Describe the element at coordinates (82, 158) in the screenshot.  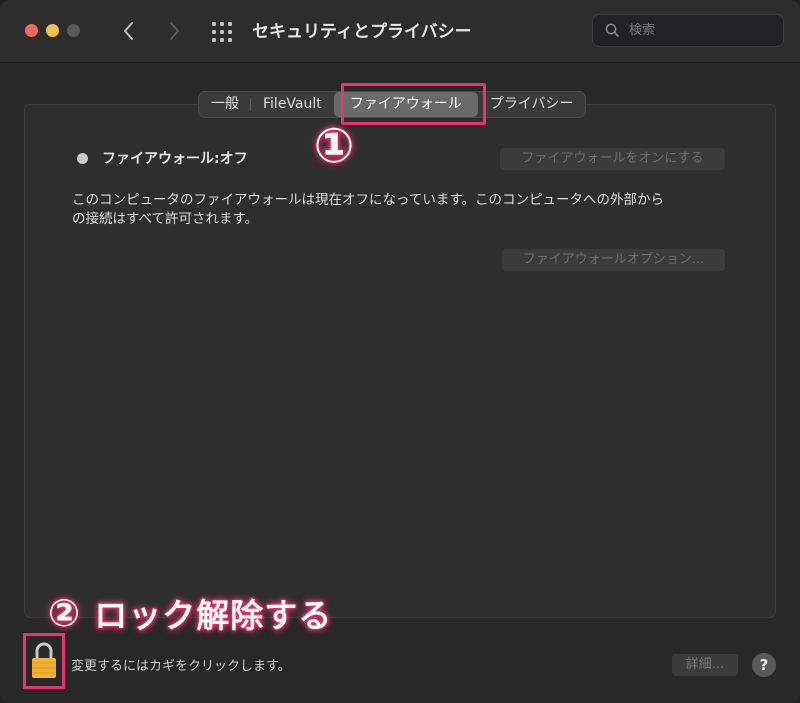
I see `firewall-status-indicator` at that location.